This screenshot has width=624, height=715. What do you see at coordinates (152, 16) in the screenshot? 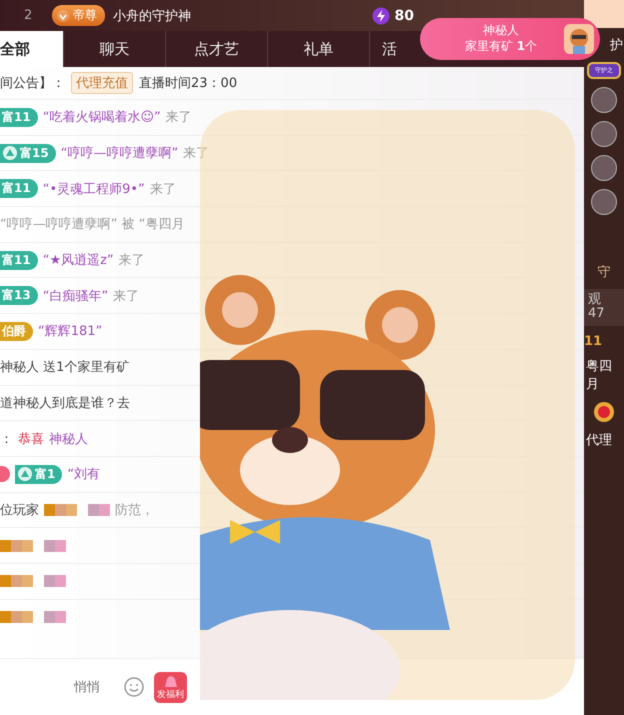
I see `user-name: 小舟的守护神` at bounding box center [152, 16].